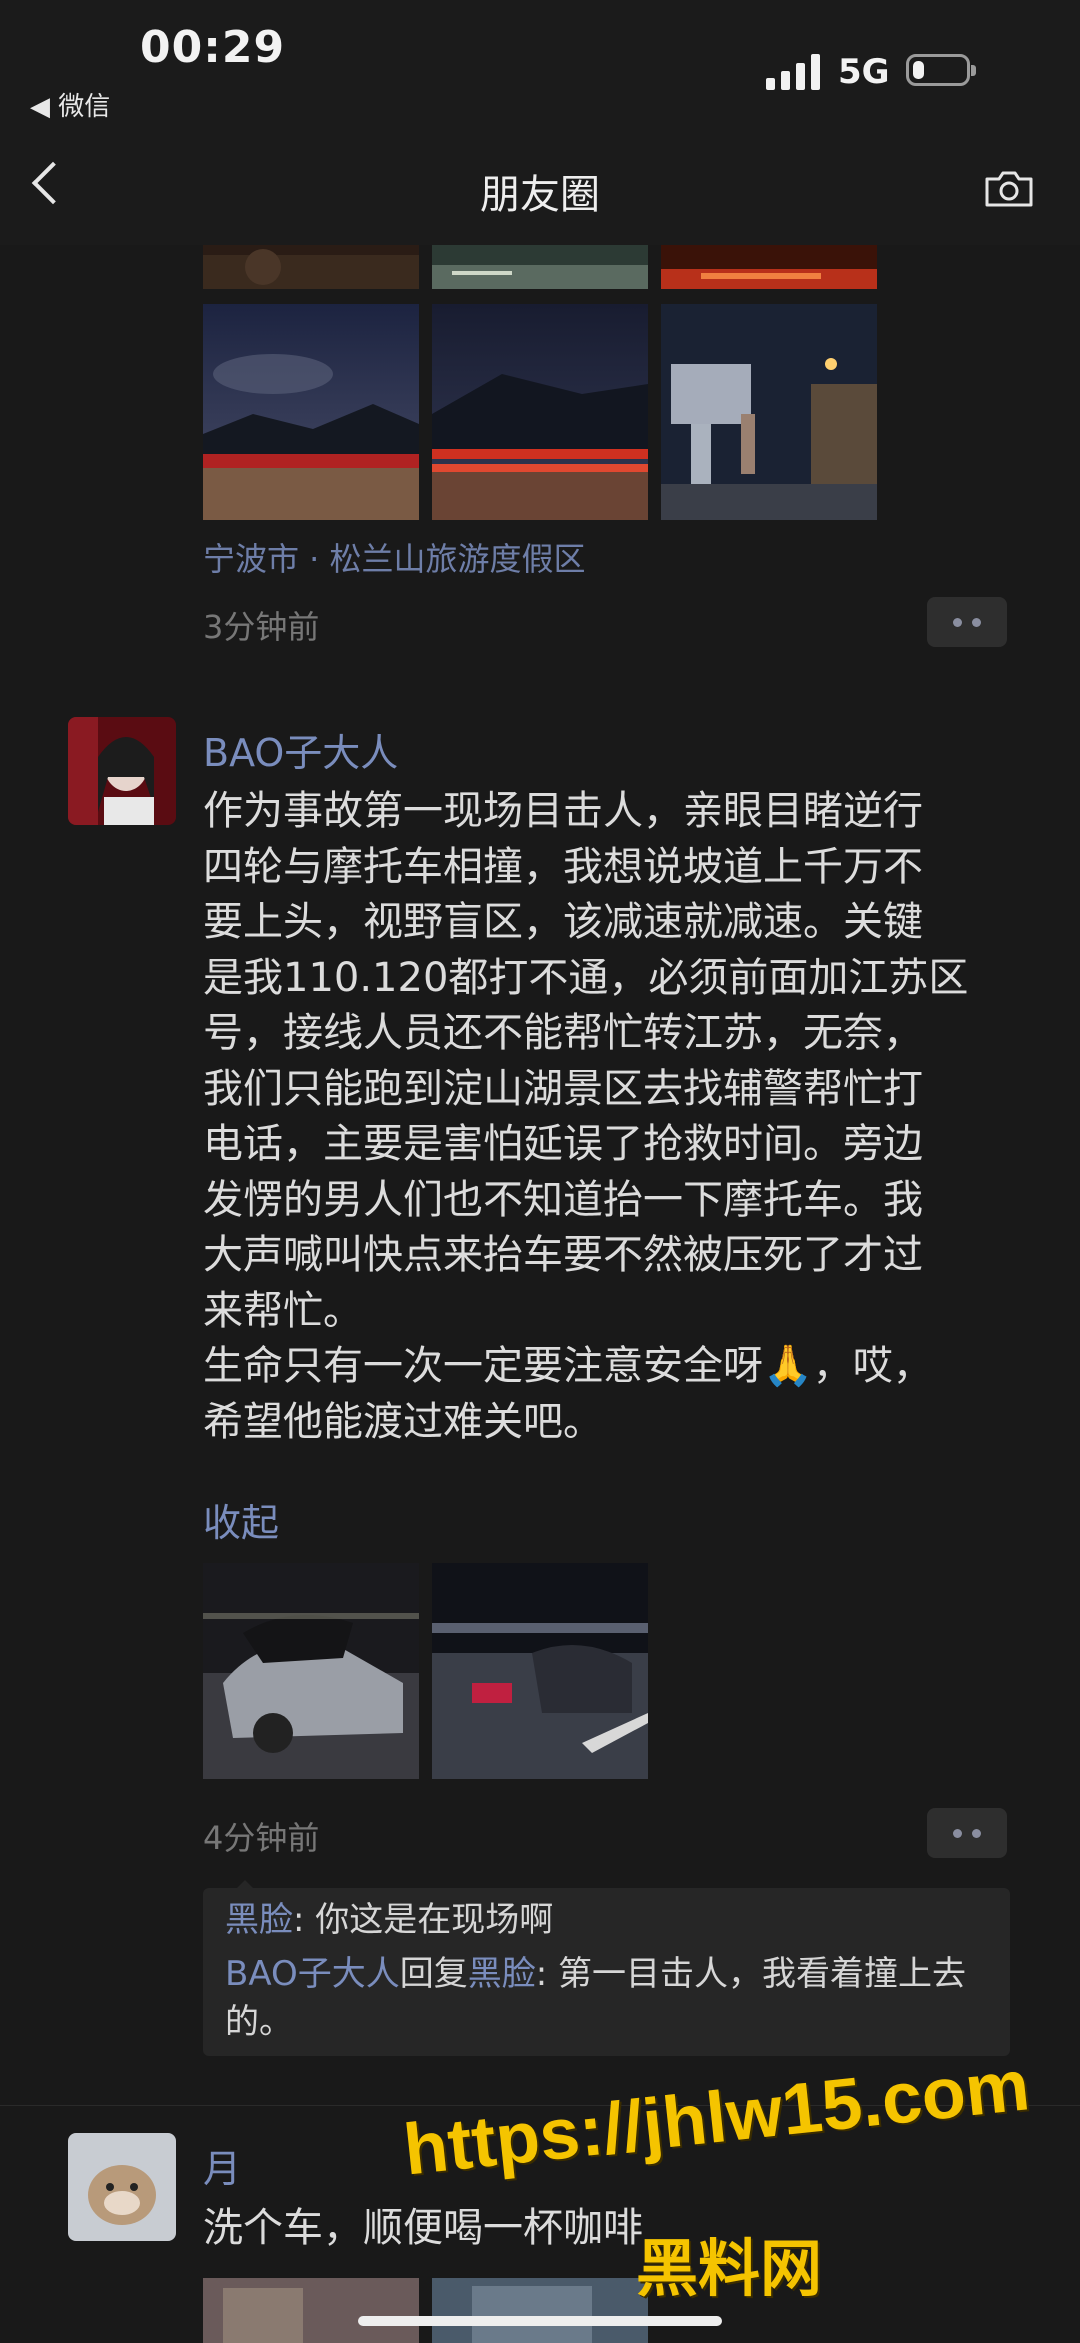  I want to click on reply-label: 回复, so click(433, 1974).